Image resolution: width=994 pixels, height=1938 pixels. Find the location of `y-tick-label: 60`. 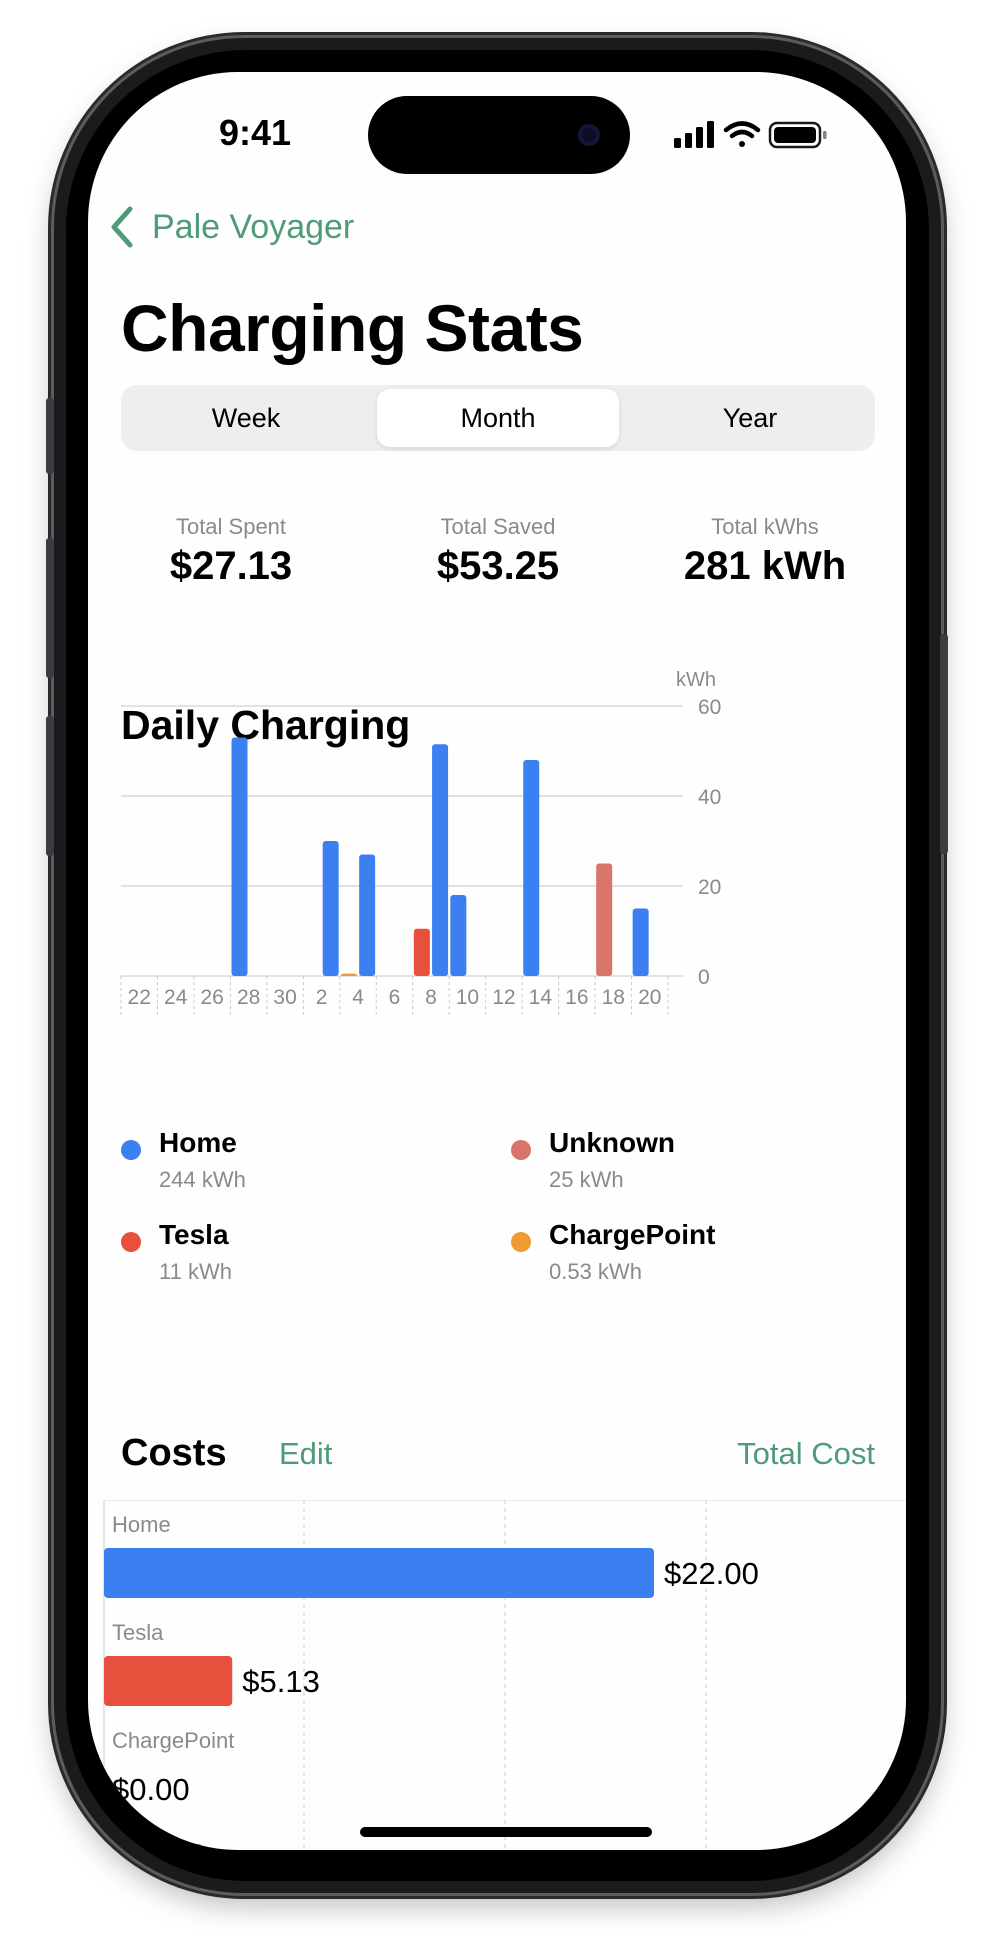

y-tick-label: 60 is located at coordinates (709, 707).